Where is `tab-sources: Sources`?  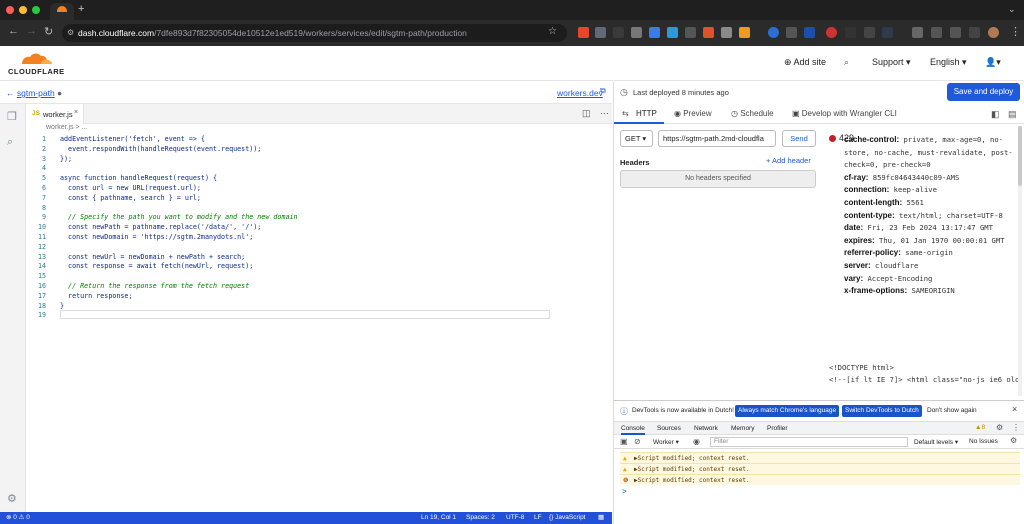
tab-sources: Sources is located at coordinates (669, 428).